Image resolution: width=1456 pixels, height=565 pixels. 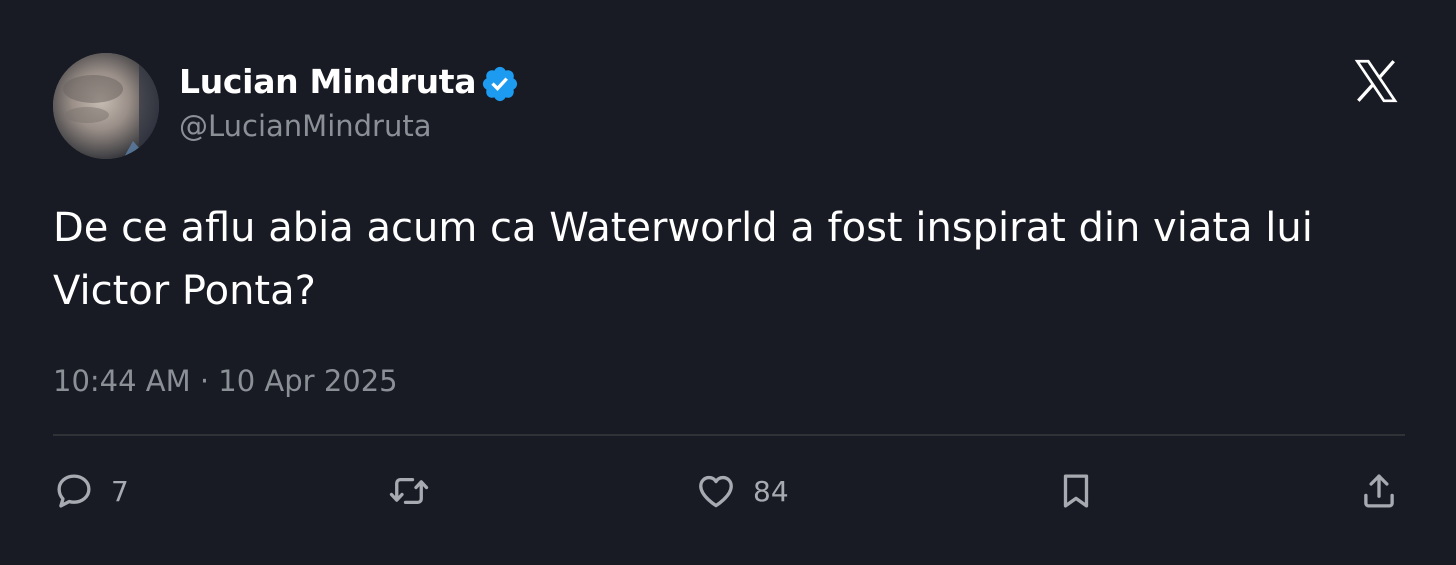 I want to click on retweet-icon, so click(x=409, y=491).